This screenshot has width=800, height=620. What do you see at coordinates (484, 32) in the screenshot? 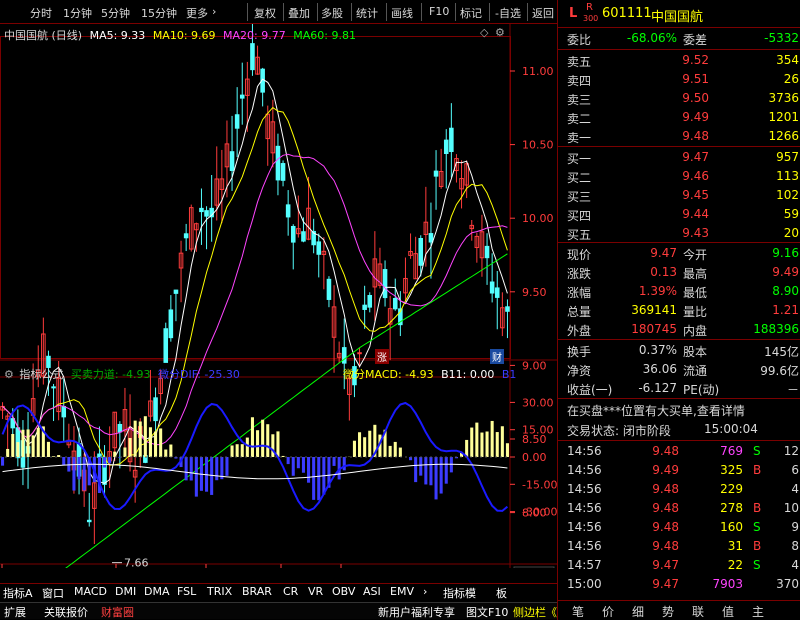
I see `diamond-icon: ◇` at bounding box center [484, 32].